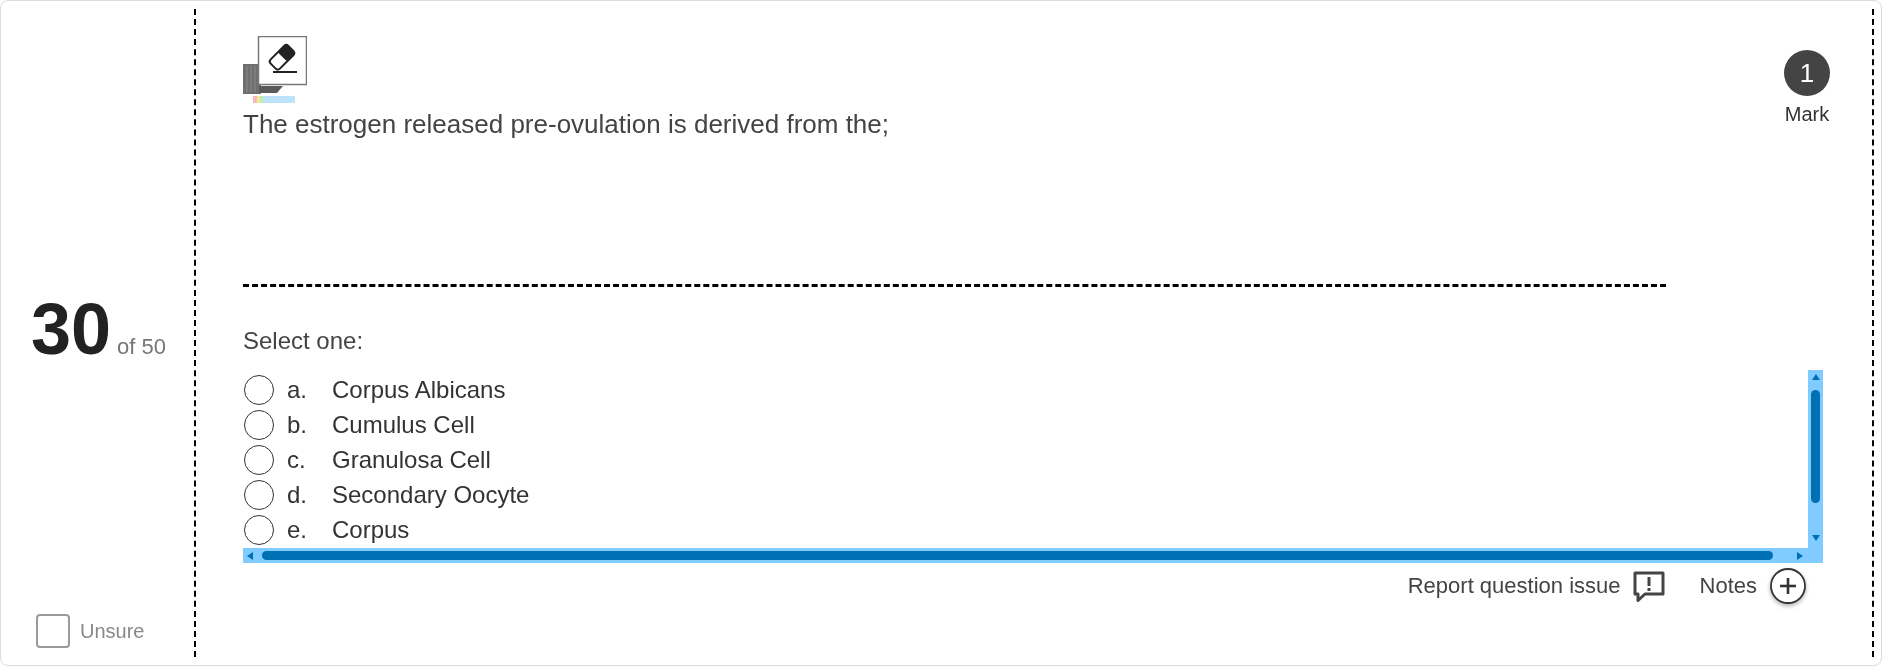 The width and height of the screenshot is (1882, 666). What do you see at coordinates (297, 424) in the screenshot?
I see `option-letter: b.` at bounding box center [297, 424].